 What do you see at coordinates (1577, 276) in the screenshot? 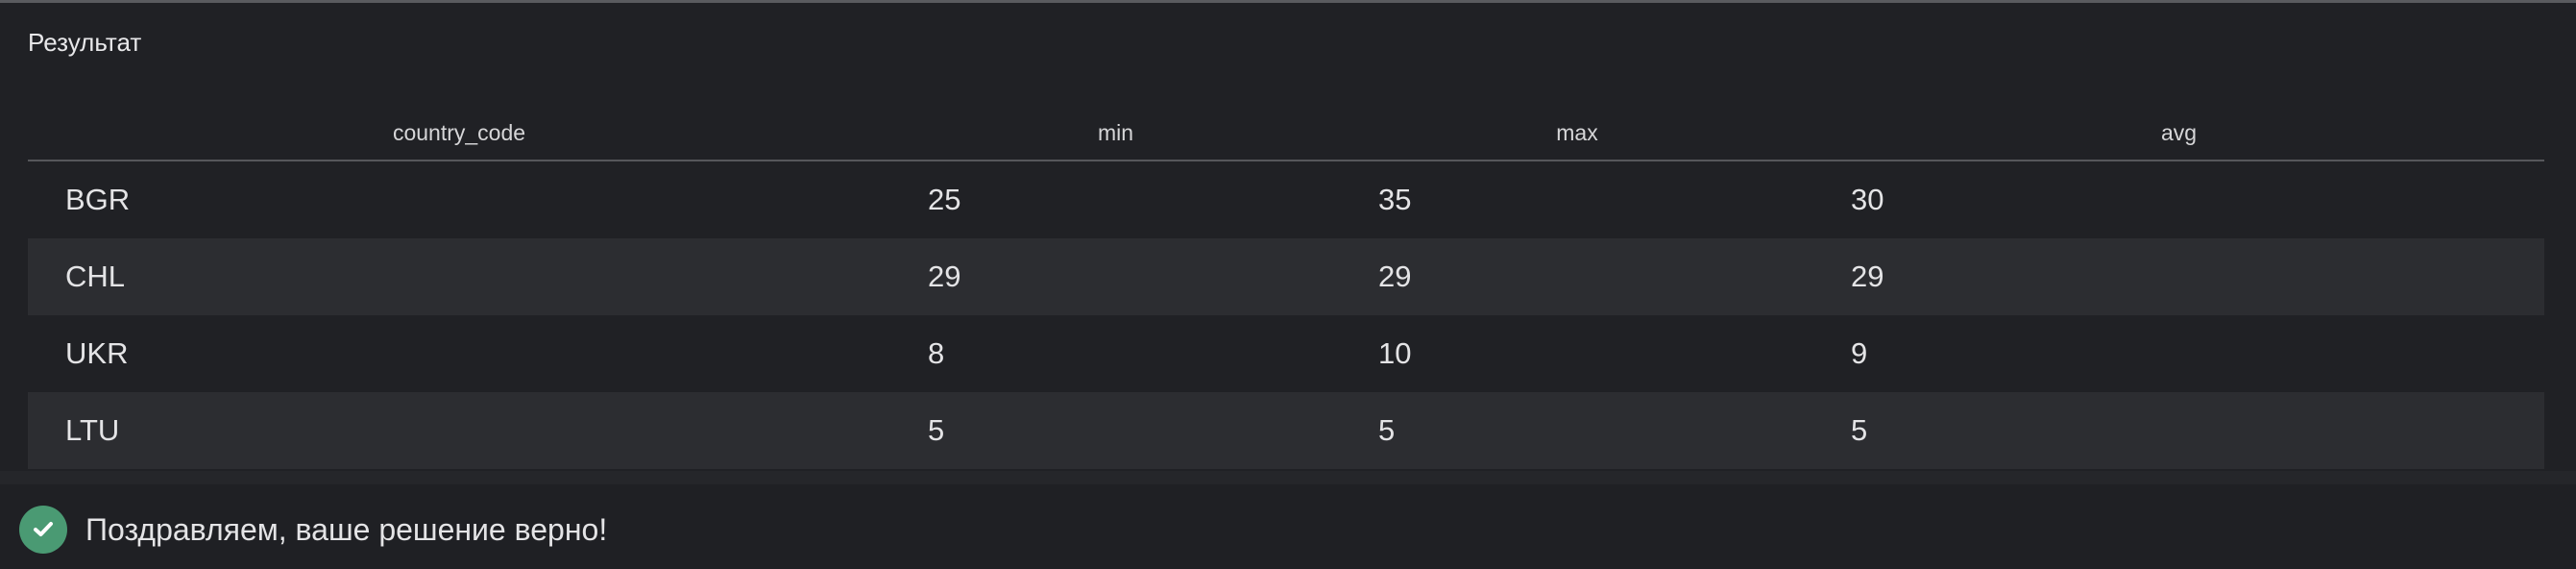
I see `cell-max: 29` at bounding box center [1577, 276].